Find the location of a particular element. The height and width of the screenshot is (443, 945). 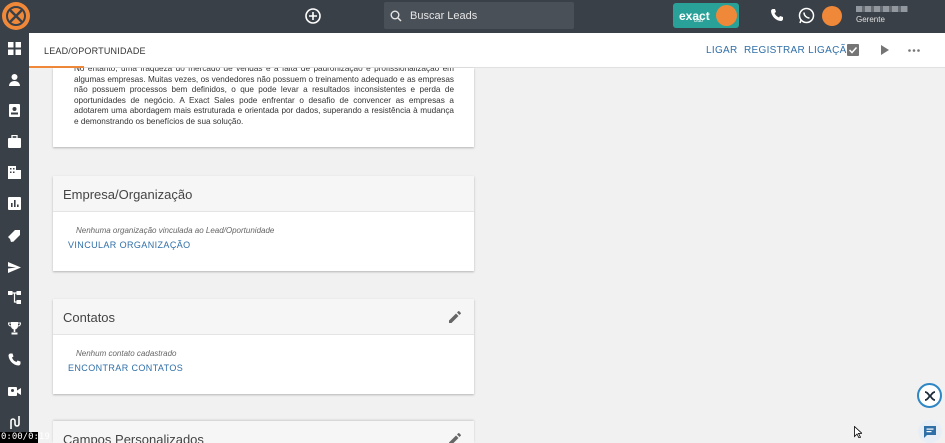

video-time: 0:00/0:19 is located at coordinates (25, 437).